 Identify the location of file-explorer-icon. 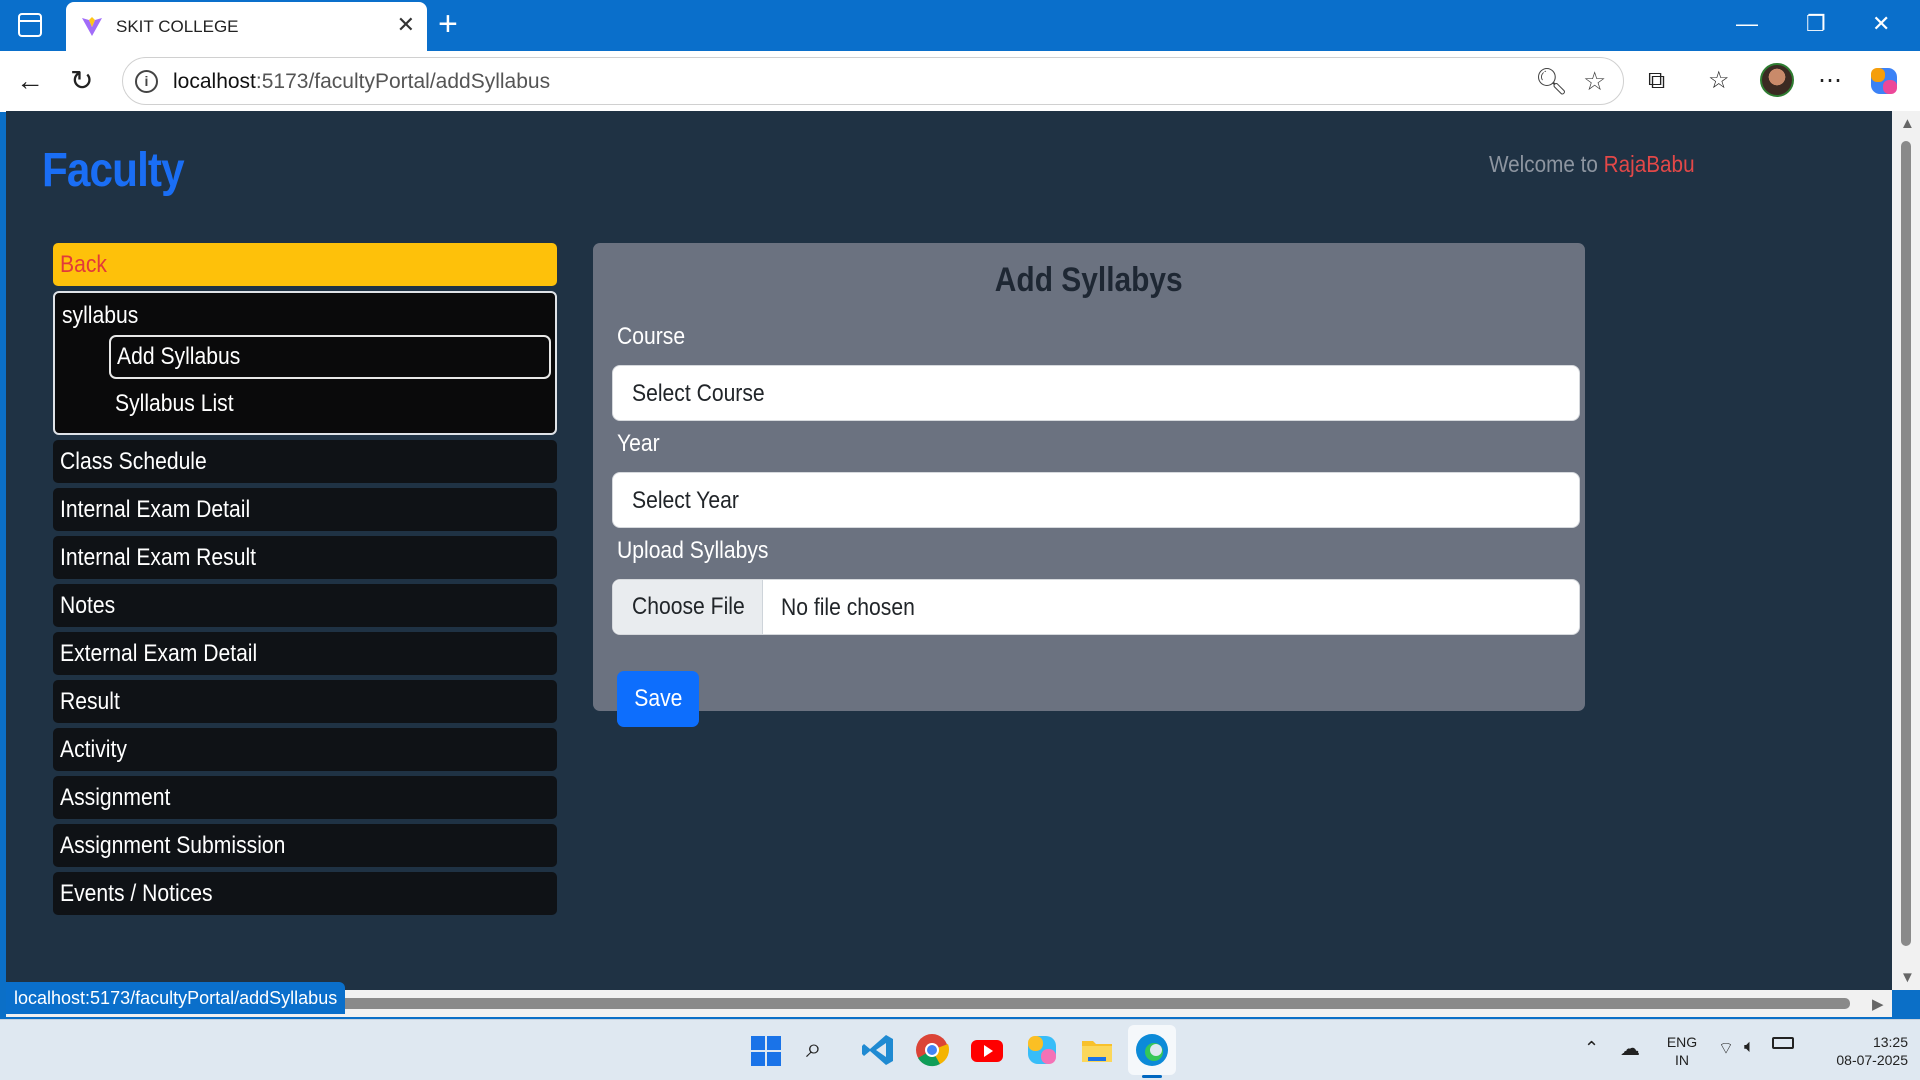
(1097, 1050).